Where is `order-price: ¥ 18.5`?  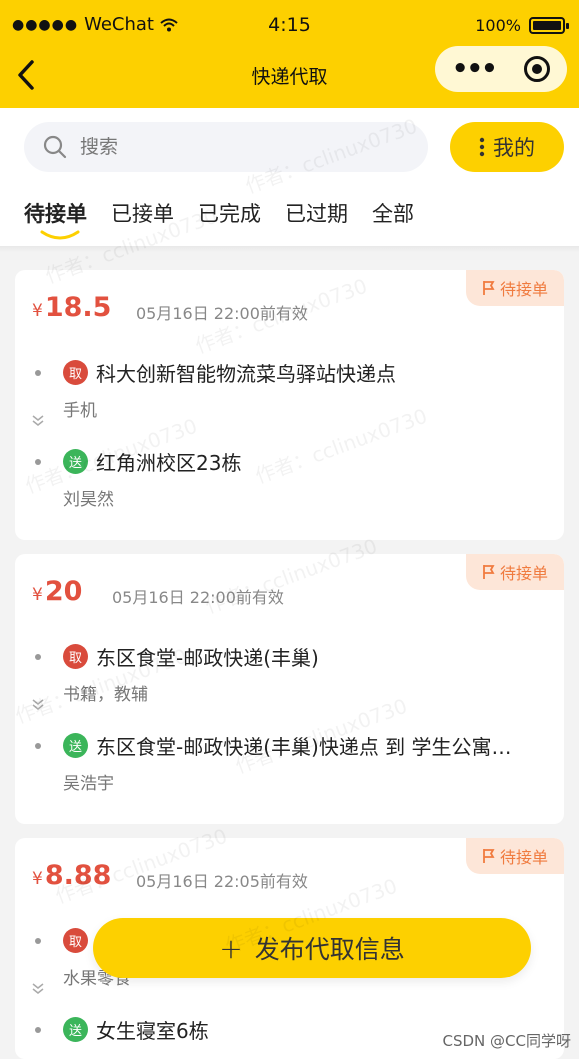 order-price: ¥ 18.5 is located at coordinates (71, 307).